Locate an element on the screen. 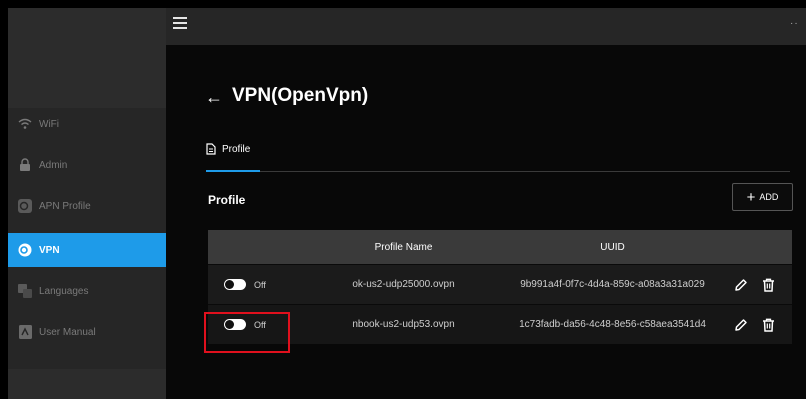  header-profile-name: Profile Name is located at coordinates (403, 247).